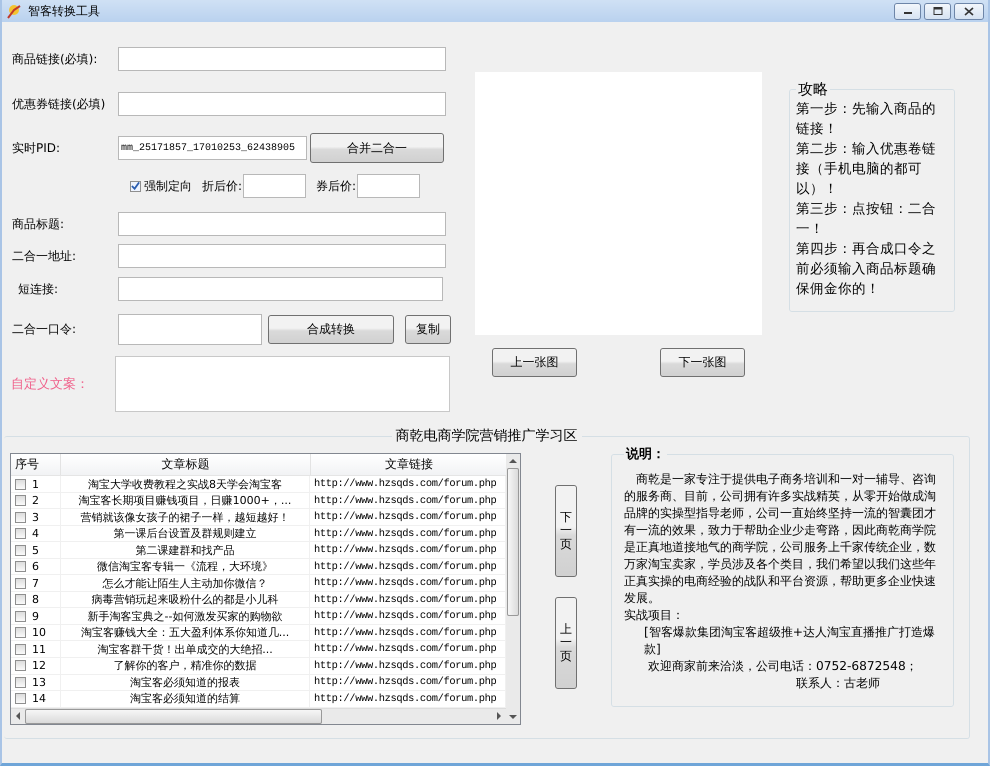 The width and height of the screenshot is (990, 766). Describe the element at coordinates (44, 256) in the screenshot. I see `field-label: 二合一地址:` at that location.